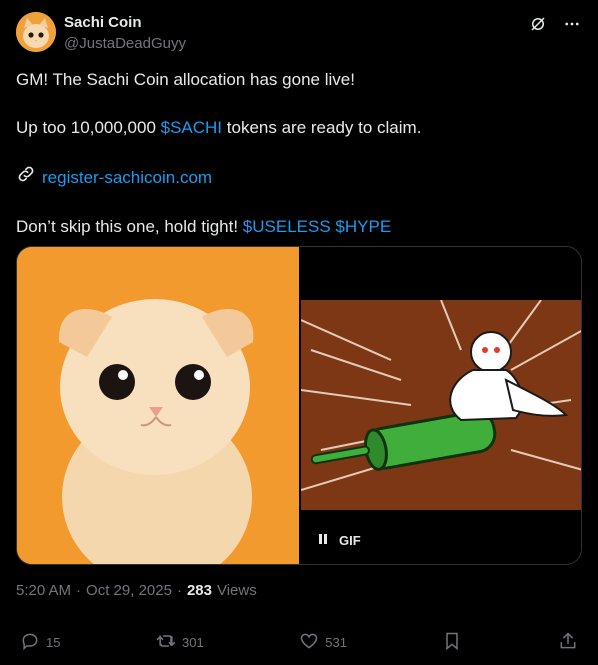 Image resolution: width=598 pixels, height=665 pixels. What do you see at coordinates (199, 590) in the screenshot?
I see `views-count: 283` at bounding box center [199, 590].